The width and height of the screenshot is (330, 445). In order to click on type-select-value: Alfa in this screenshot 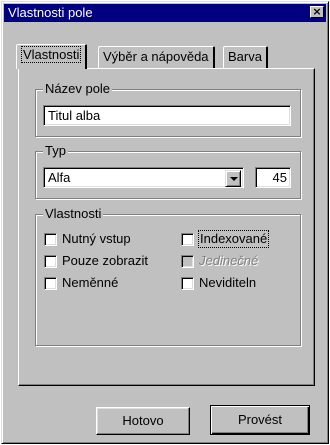, I will do `click(59, 177)`.